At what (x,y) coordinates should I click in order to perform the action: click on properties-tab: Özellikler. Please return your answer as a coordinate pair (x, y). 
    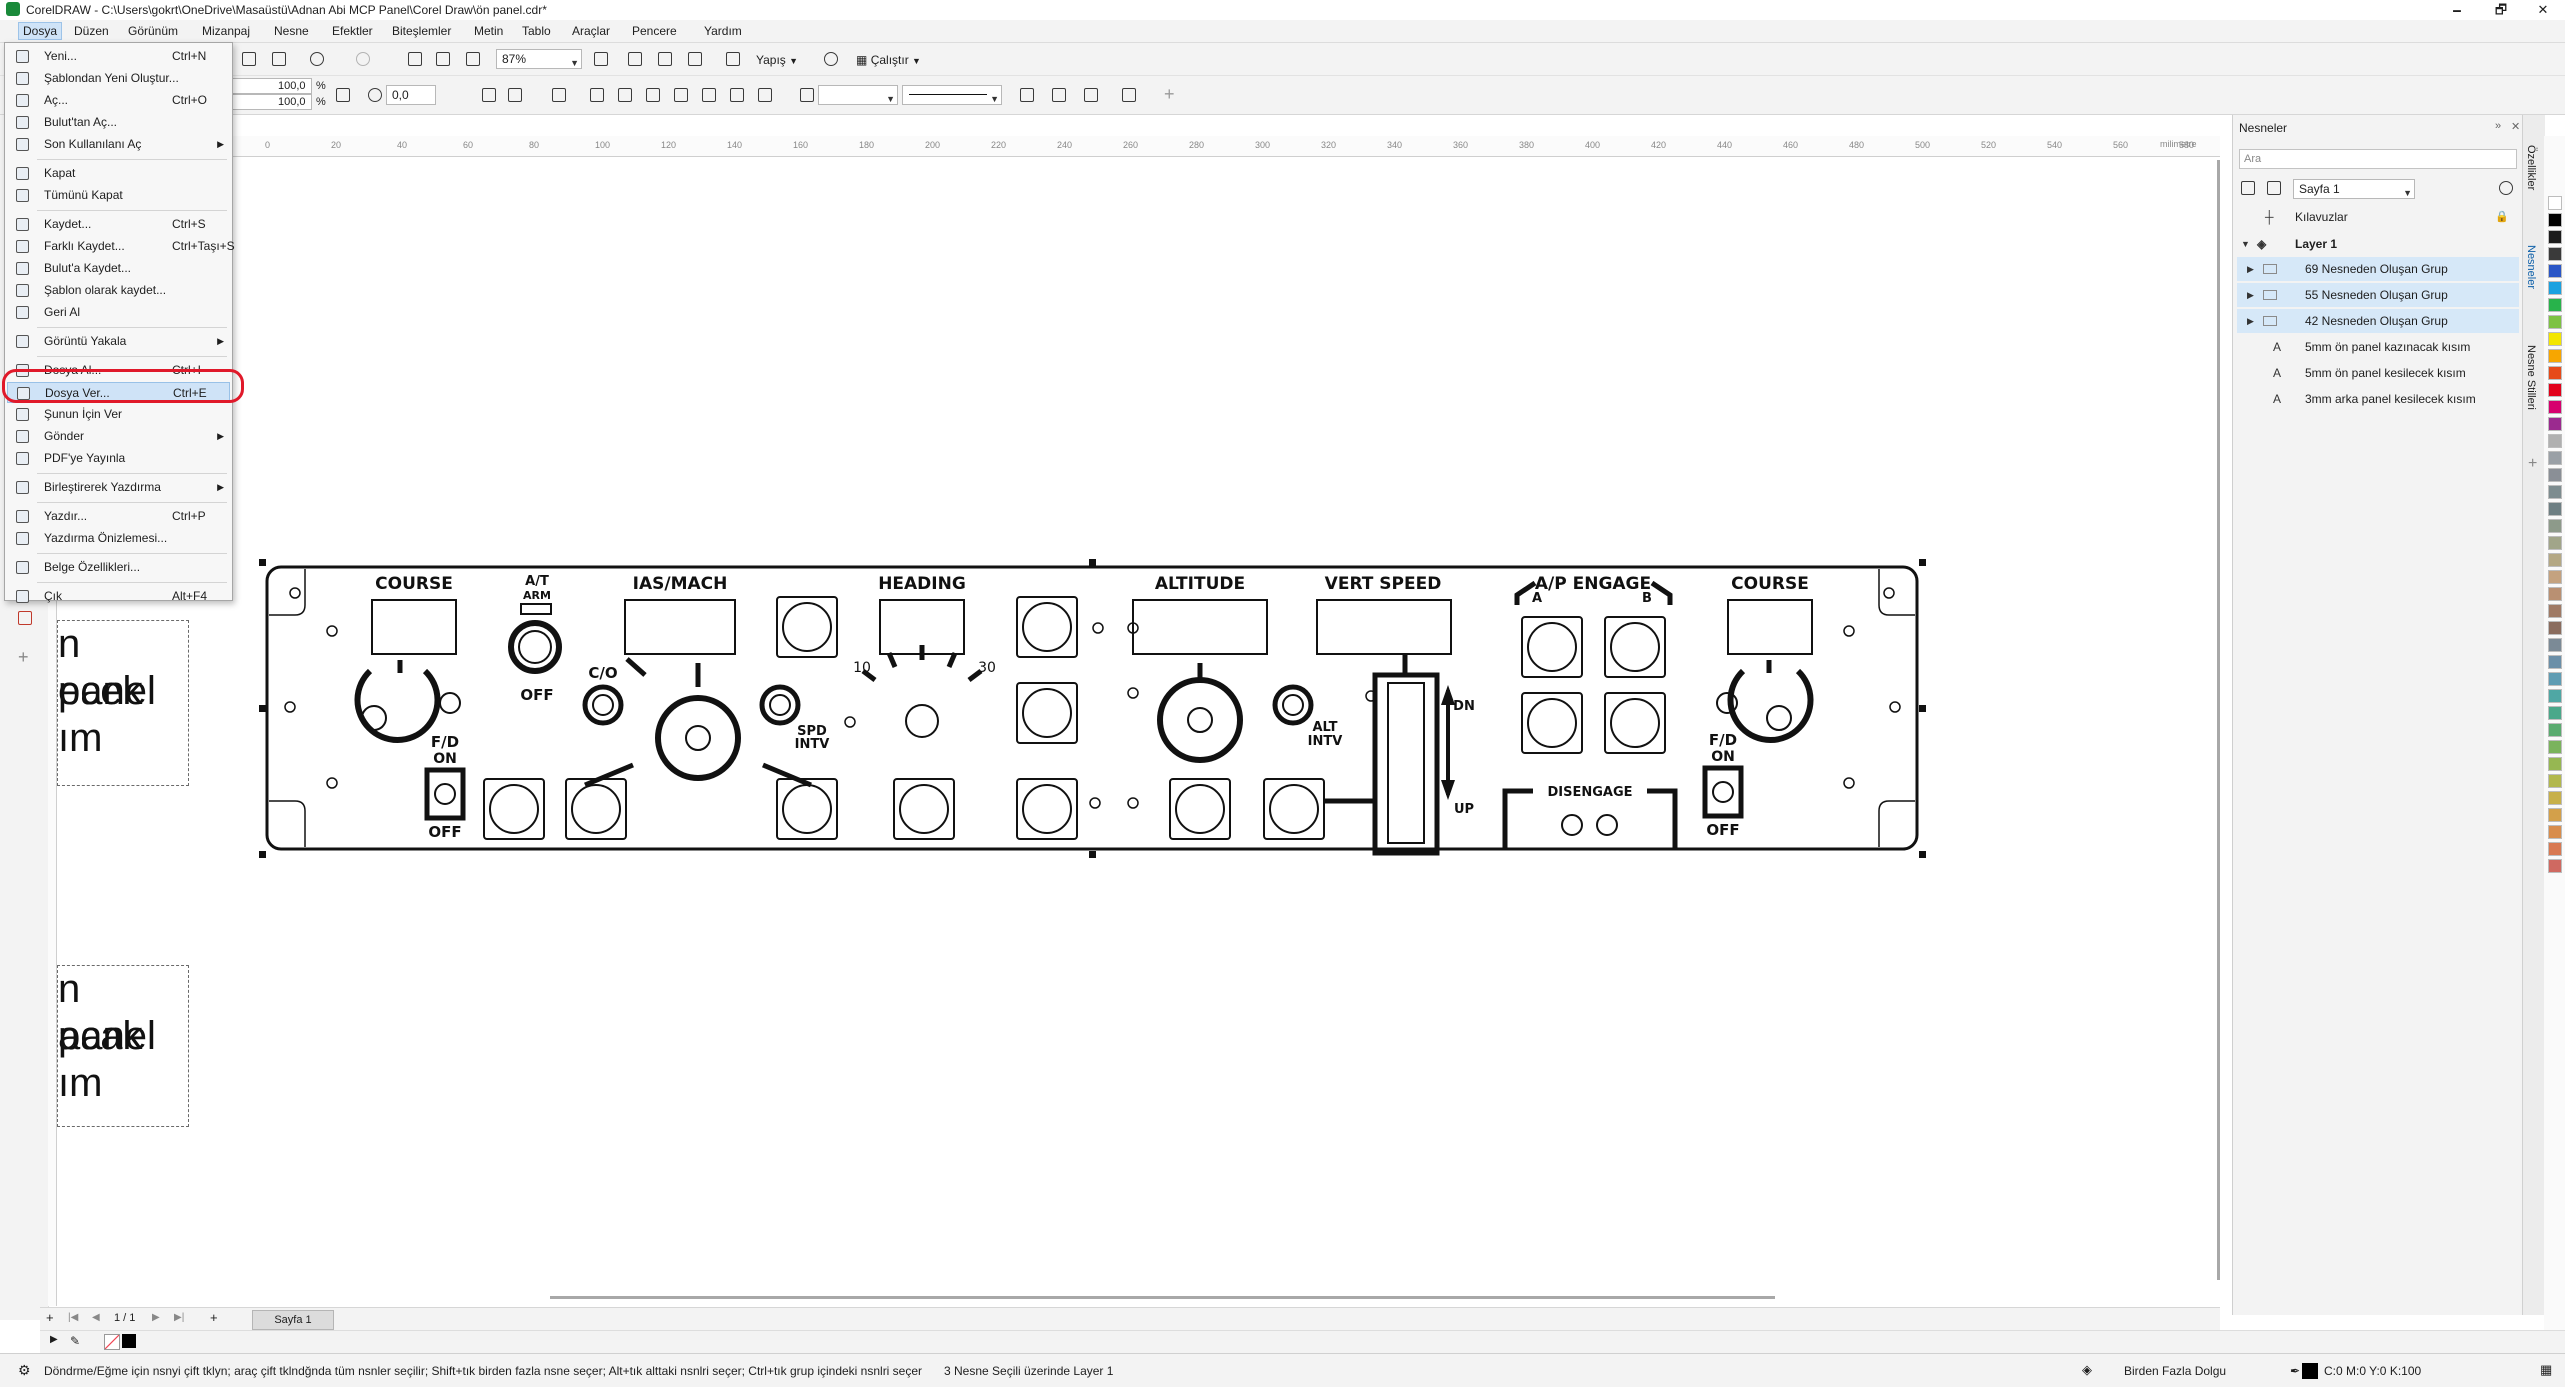
    Looking at the image, I should click on (2531, 167).